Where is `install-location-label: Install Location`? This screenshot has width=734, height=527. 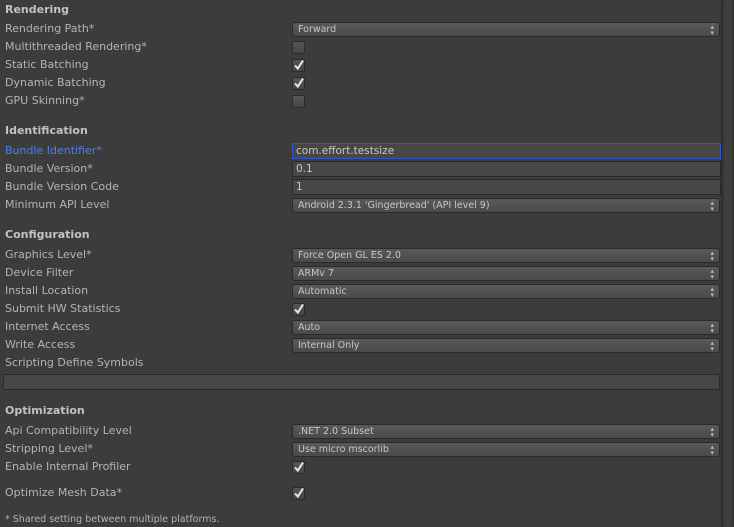 install-location-label: Install Location is located at coordinates (47, 290).